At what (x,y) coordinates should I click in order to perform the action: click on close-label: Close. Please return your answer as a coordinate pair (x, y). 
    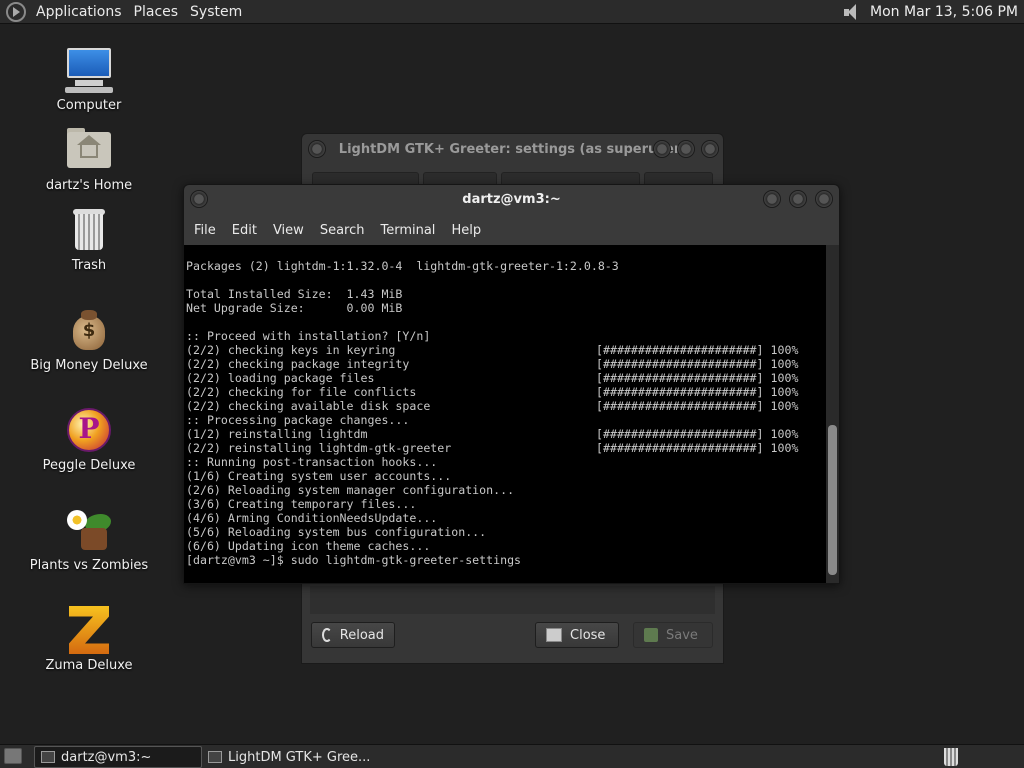
    Looking at the image, I should click on (588, 635).